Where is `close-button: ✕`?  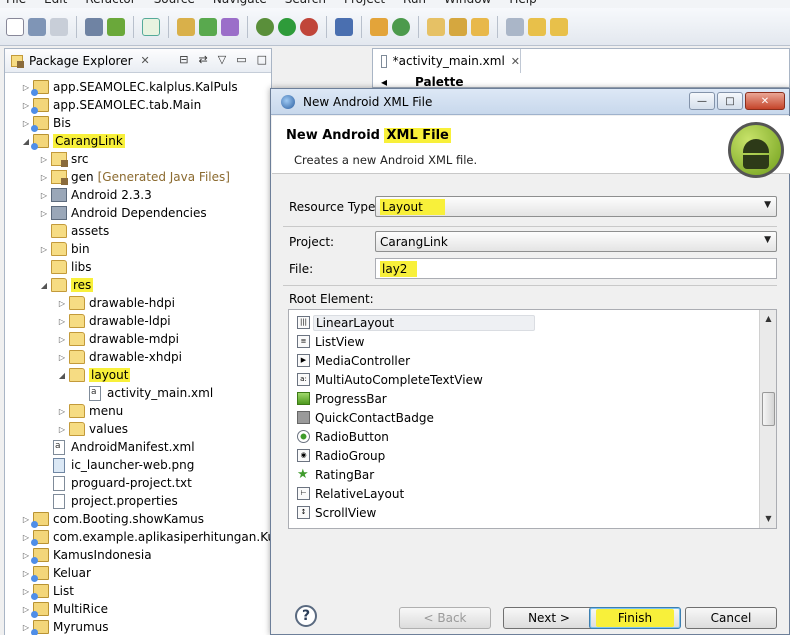 close-button: ✕ is located at coordinates (765, 101).